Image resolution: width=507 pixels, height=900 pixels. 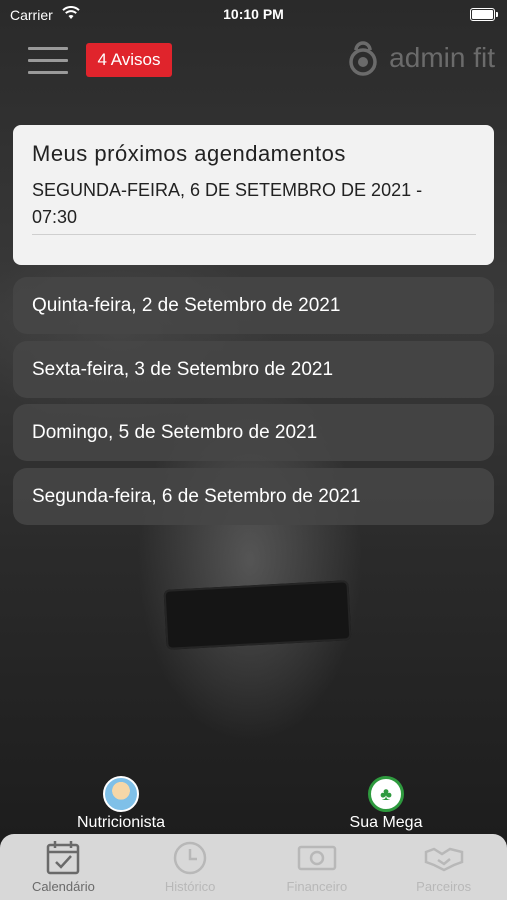 What do you see at coordinates (190, 858) in the screenshot?
I see `clock-icon` at bounding box center [190, 858].